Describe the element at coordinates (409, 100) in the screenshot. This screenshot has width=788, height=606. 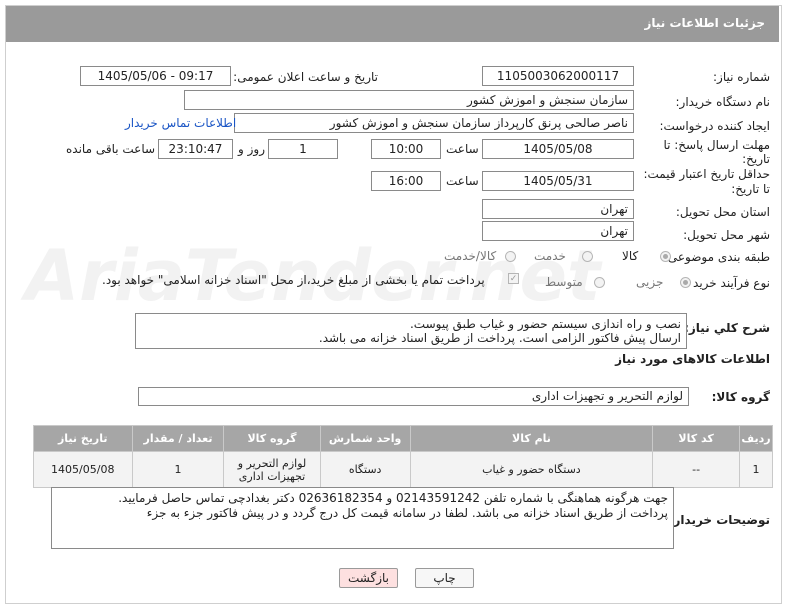
I see `buyer-org-field: سازمان سنجش و اموزش کشور` at that location.